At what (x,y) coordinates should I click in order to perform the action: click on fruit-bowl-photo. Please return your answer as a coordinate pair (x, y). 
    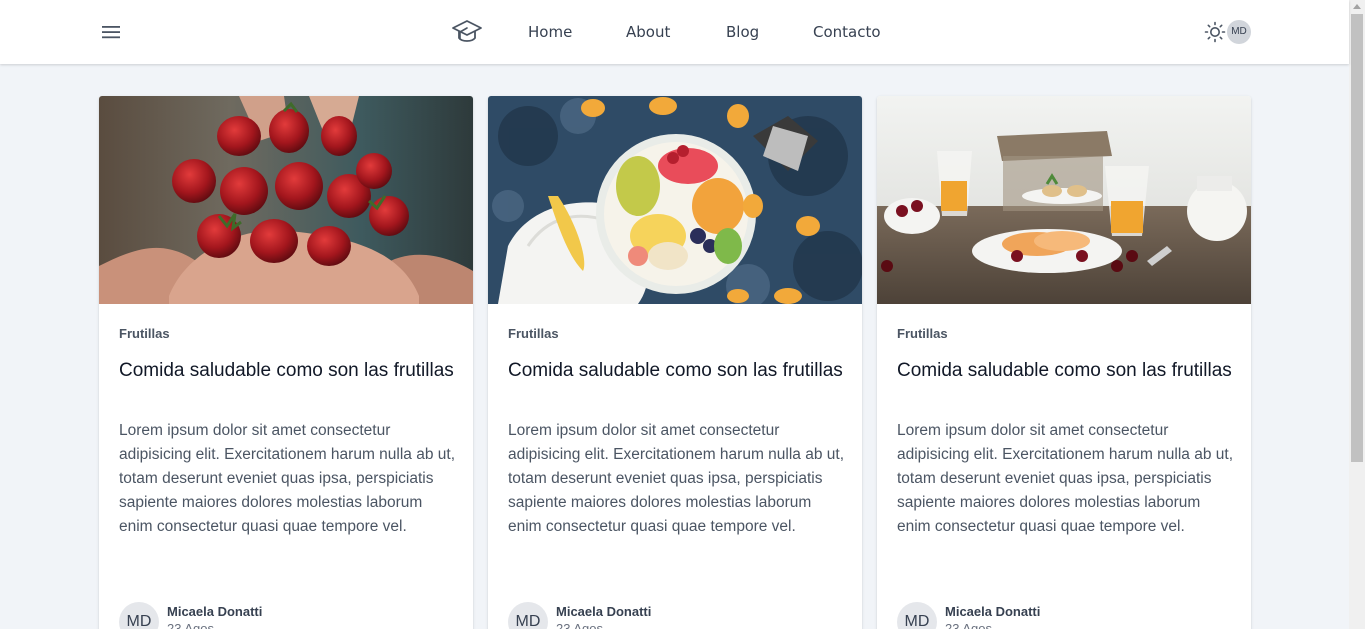
    Looking at the image, I should click on (675, 200).